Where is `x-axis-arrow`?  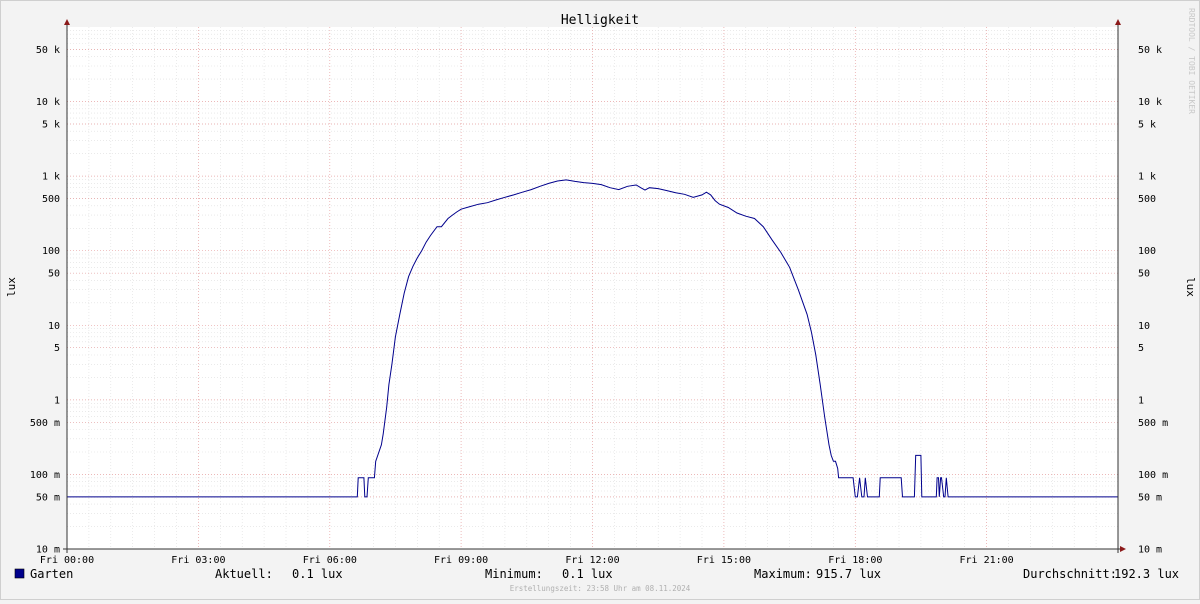 x-axis-arrow is located at coordinates (1123, 549).